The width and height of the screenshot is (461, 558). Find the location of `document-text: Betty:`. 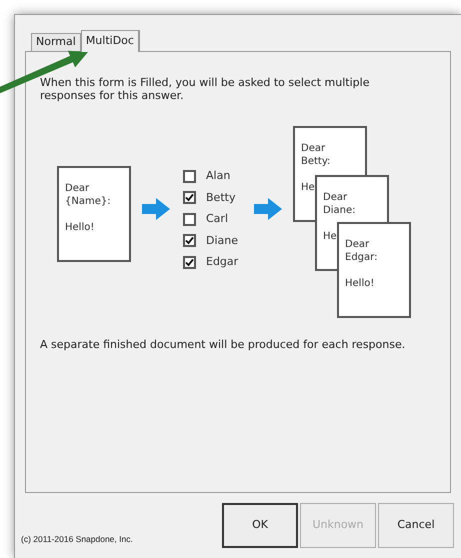

document-text: Betty: is located at coordinates (316, 161).